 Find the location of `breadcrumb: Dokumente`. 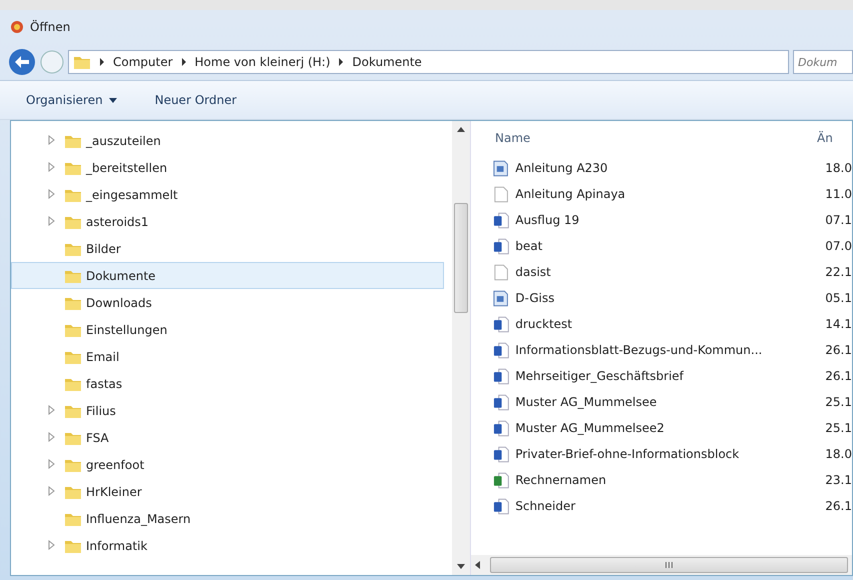

breadcrumb: Dokumente is located at coordinates (387, 62).